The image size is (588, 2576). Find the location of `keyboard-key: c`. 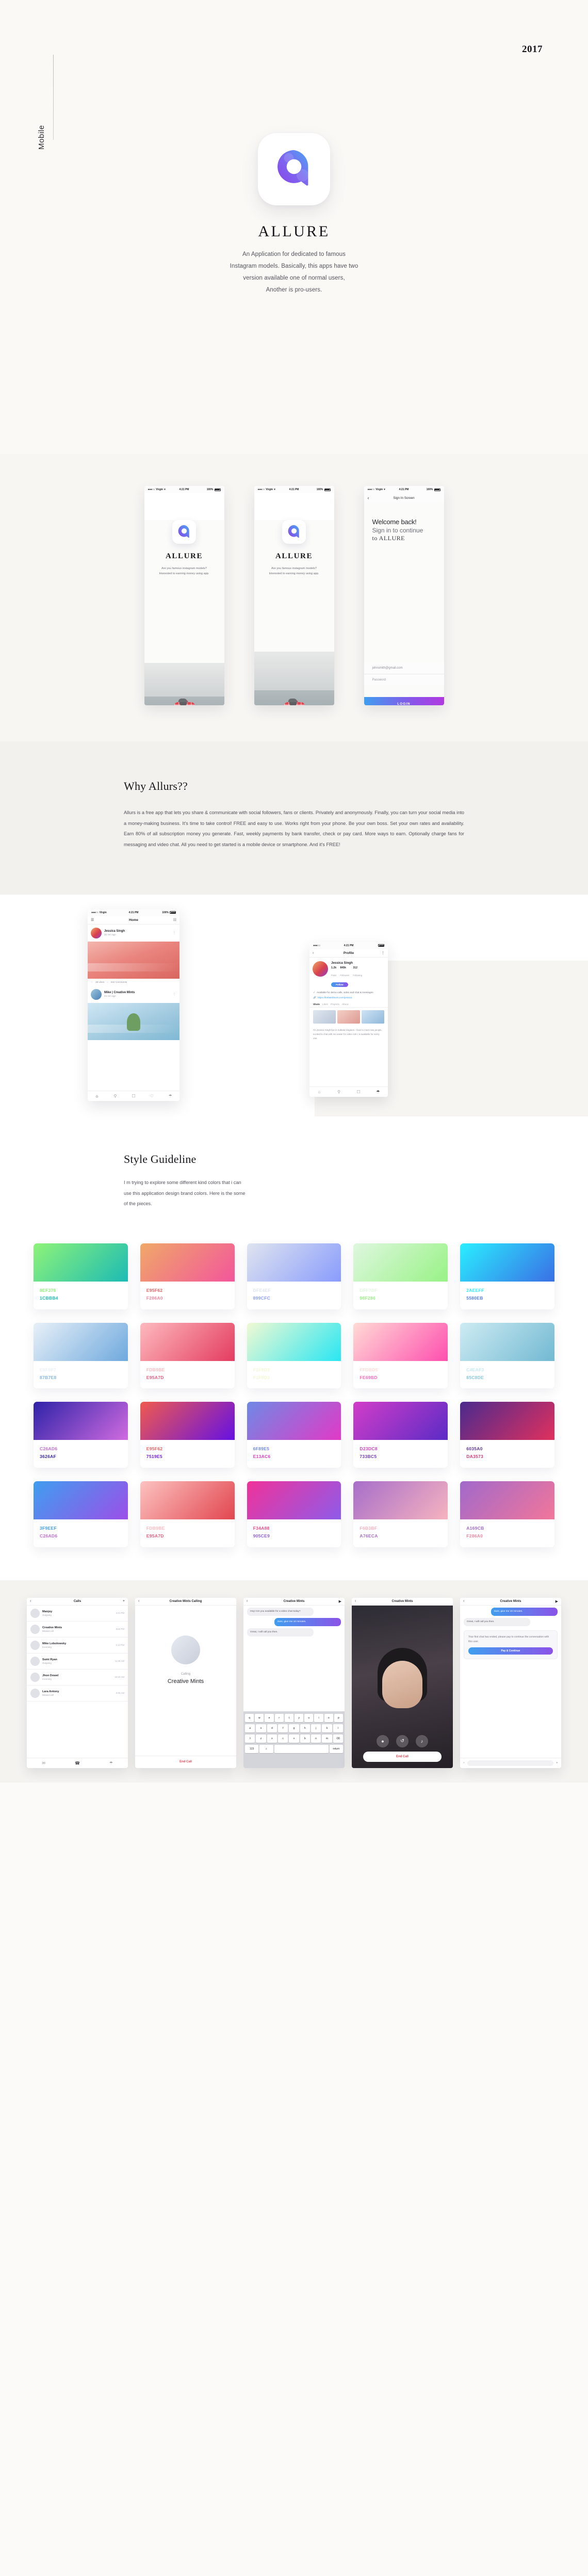

keyboard-key: c is located at coordinates (283, 1738).